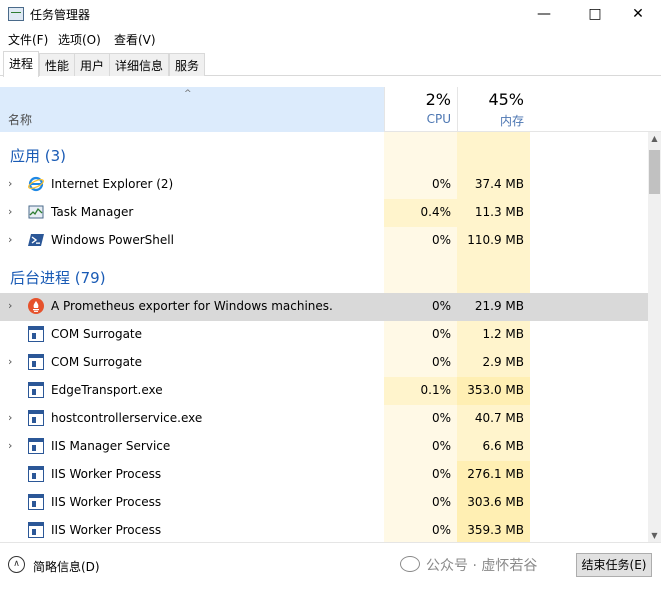 This screenshot has width=661, height=590. I want to click on memory-total-percent: 45%, so click(506, 99).